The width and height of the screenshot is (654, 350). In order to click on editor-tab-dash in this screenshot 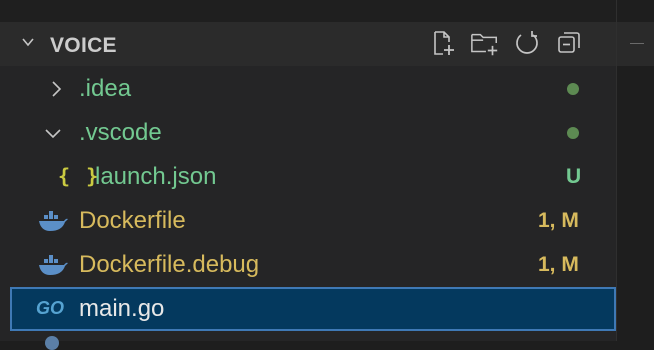, I will do `click(637, 43)`.